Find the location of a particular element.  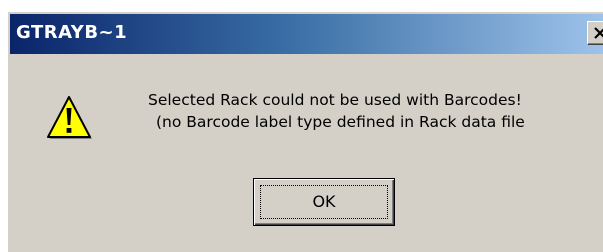

ok-button: OK is located at coordinates (324, 202).